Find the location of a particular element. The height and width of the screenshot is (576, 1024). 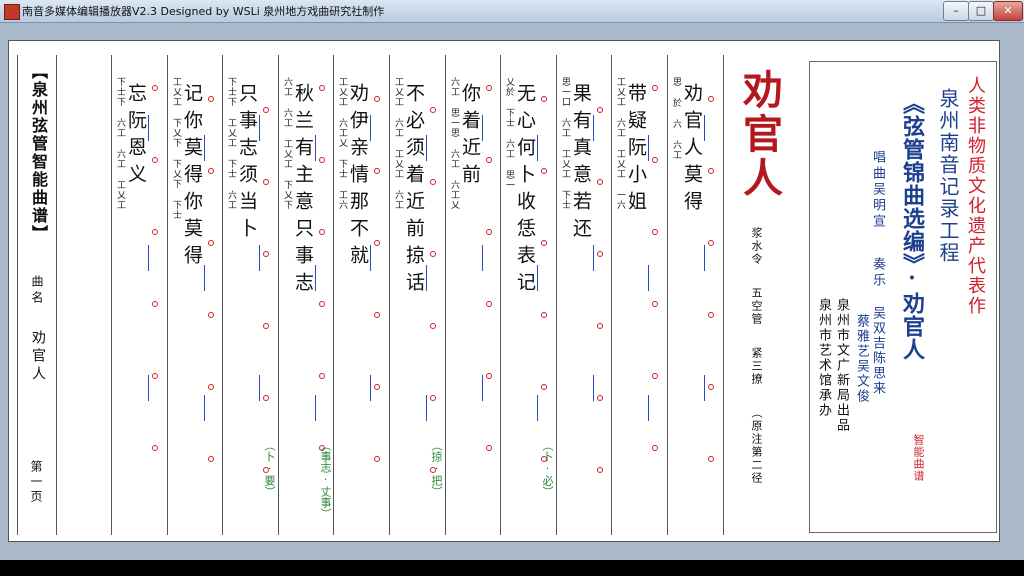

gongche-notation: 下士下 工乂工 下士 六工 is located at coordinates (231, 143).